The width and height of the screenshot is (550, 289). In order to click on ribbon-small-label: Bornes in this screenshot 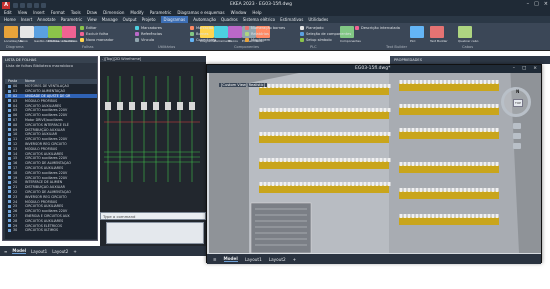, I will do `click(202, 34)`.